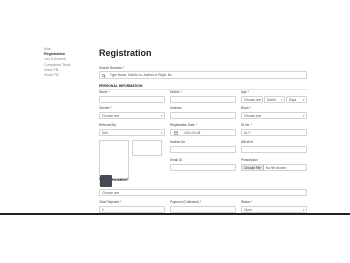  What do you see at coordinates (132, 132) in the screenshot?
I see `referred-by-select: Self ▾` at bounding box center [132, 132].